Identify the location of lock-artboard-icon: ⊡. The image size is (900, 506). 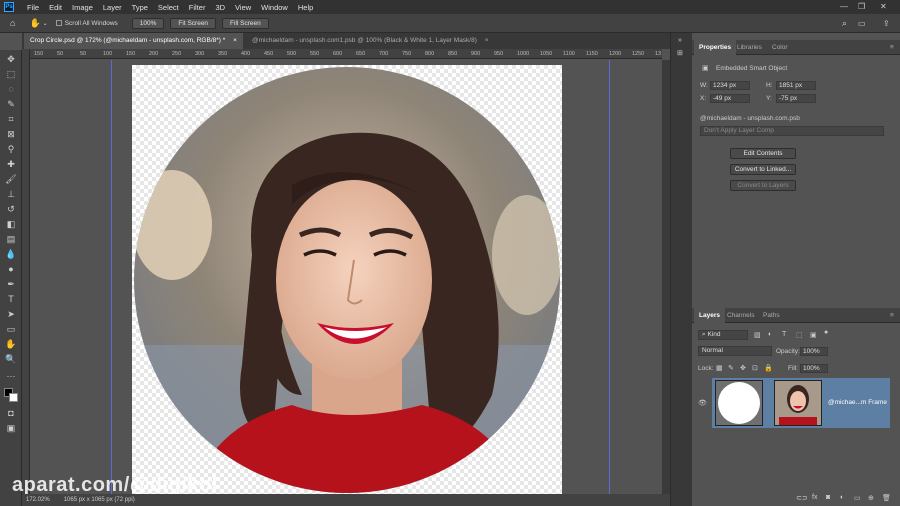
(755, 368).